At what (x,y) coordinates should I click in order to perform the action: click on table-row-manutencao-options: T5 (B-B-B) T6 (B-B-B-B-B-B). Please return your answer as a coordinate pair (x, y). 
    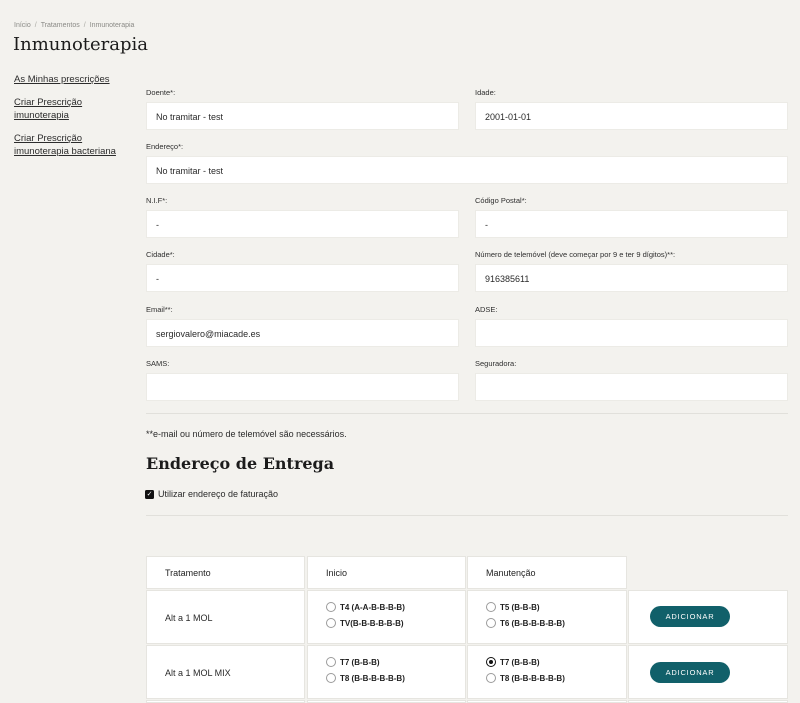
    Looking at the image, I should click on (547, 617).